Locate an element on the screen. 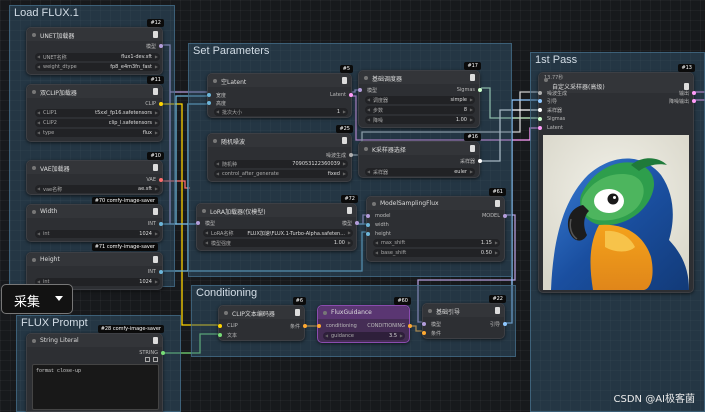  output-denoised: 降噪输出 is located at coordinates (662, 101).